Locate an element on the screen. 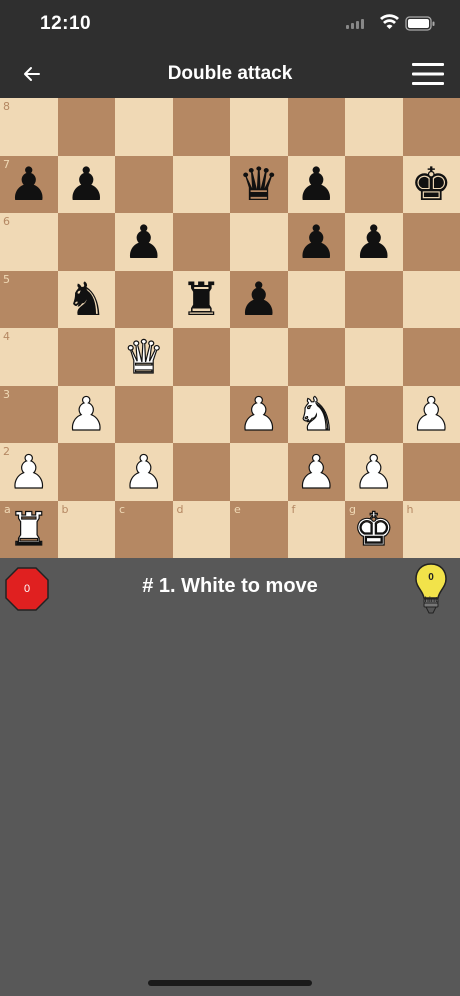 The width and height of the screenshot is (460, 996). file-label: g is located at coordinates (352, 509).